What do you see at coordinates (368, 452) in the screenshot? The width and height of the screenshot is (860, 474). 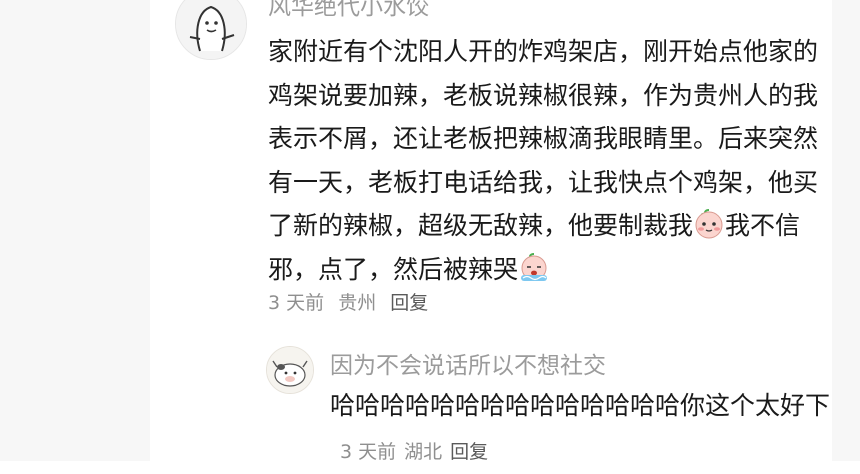 I see `reply-time: 3 天前` at bounding box center [368, 452].